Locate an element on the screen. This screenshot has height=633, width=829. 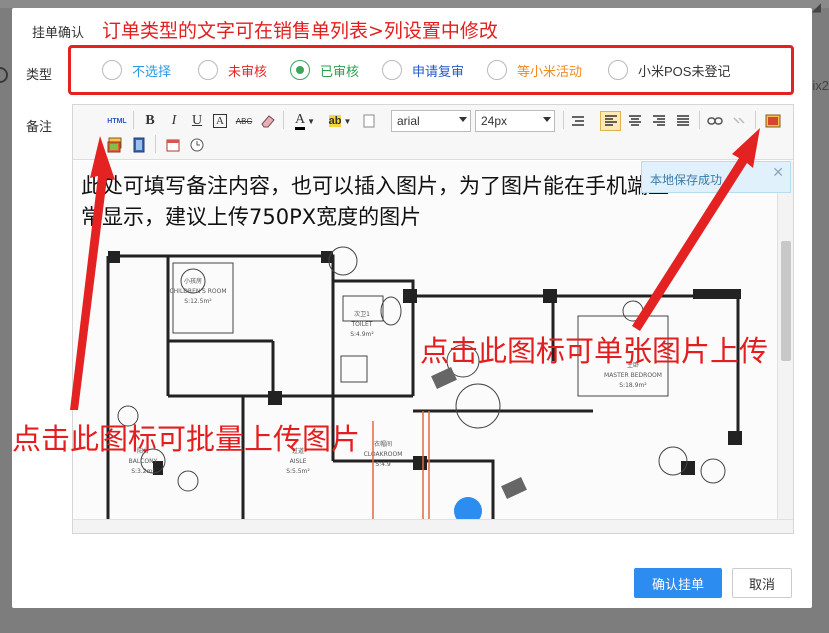
editor-horizontal-scrollbar is located at coordinates (433, 526).